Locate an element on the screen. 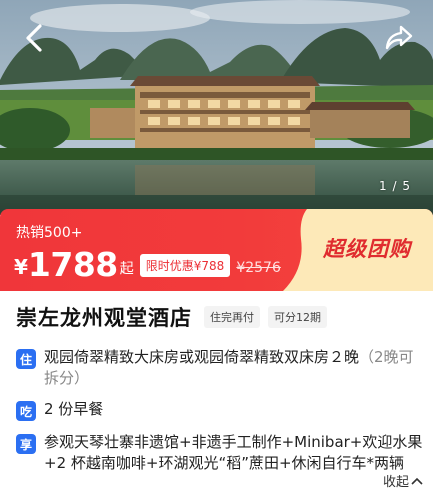 The height and width of the screenshot is (500, 433). hotel-title-row: 崇左龙州观堂酒店 住完再付 可分12期 is located at coordinates (216, 317).